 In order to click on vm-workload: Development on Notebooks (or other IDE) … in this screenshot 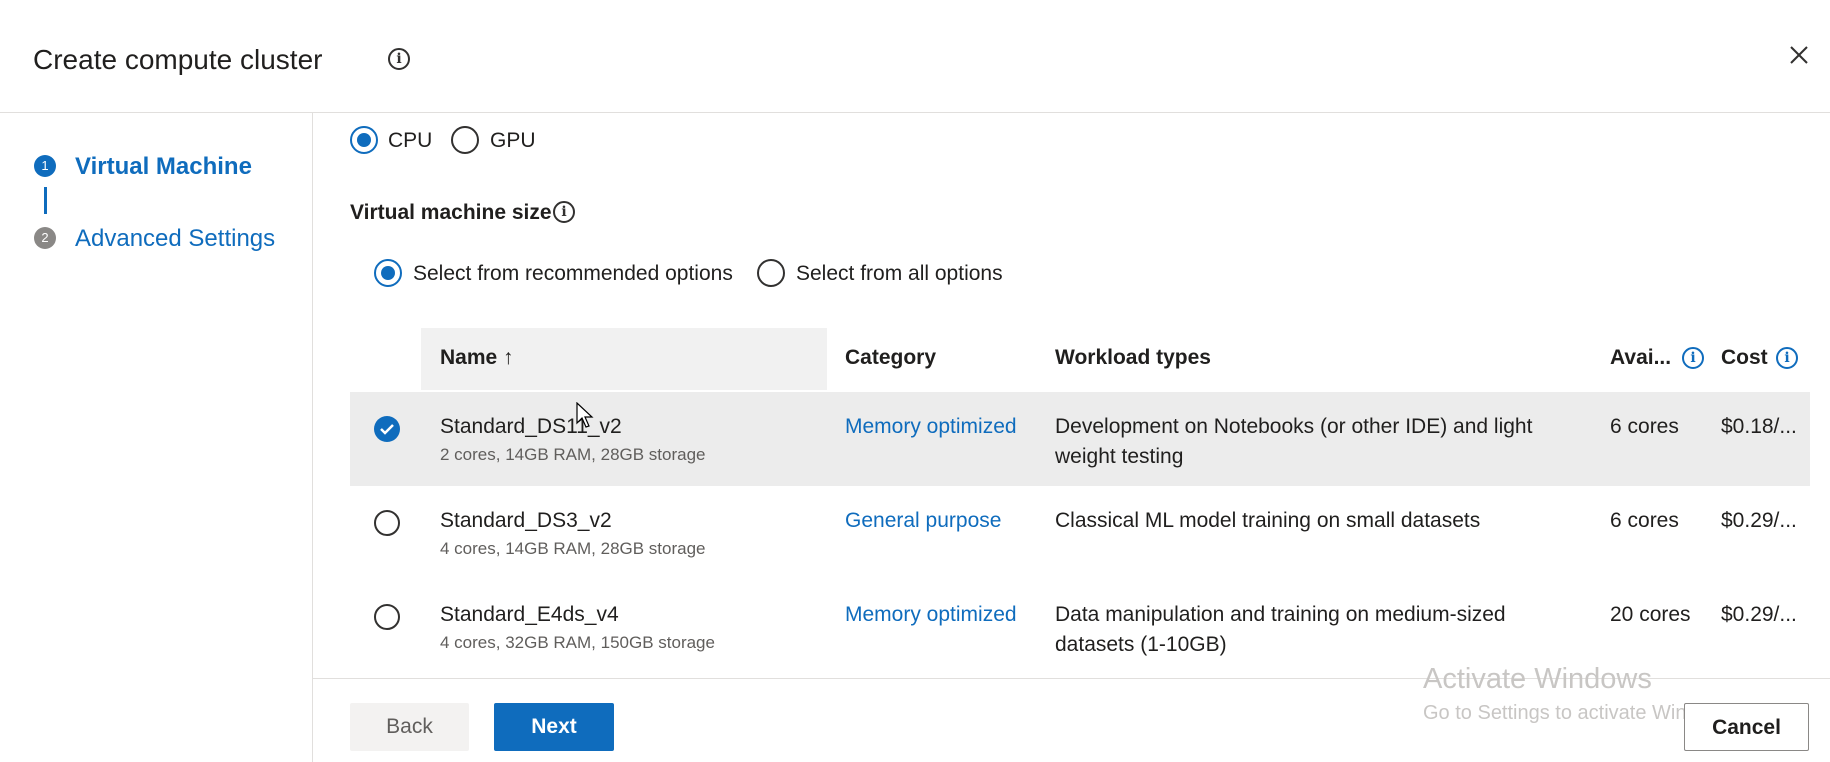, I will do `click(1294, 426)`.